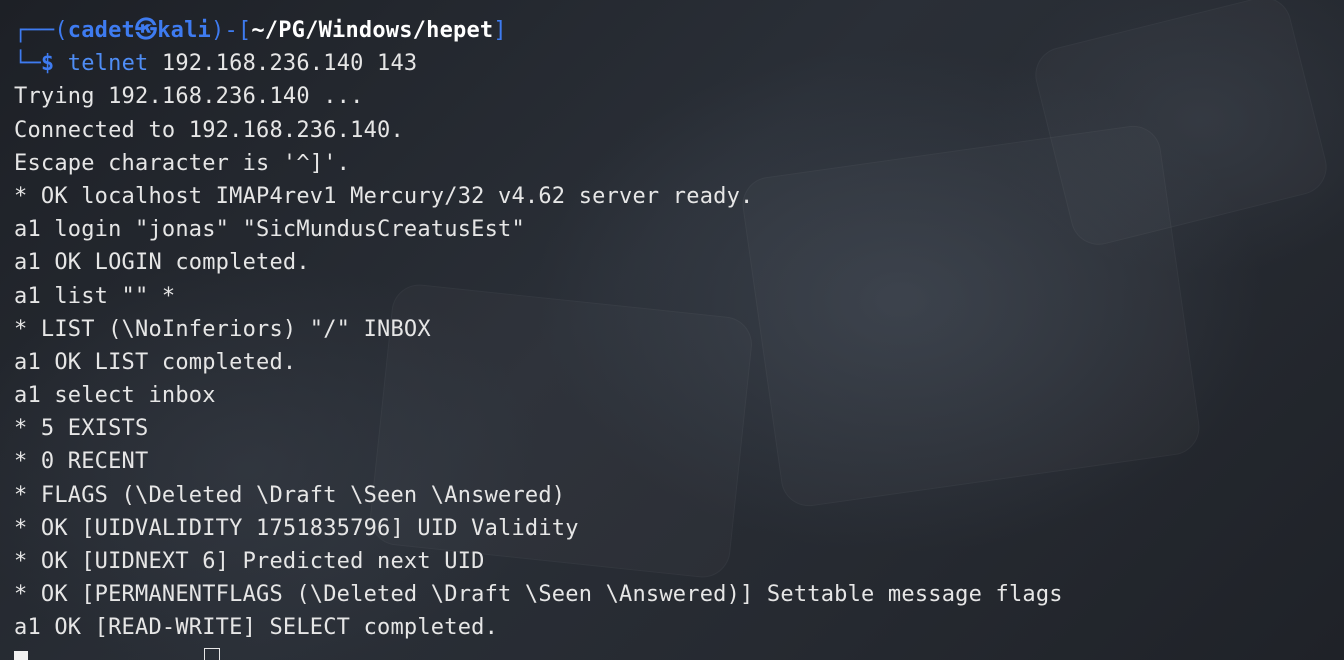 Image resolution: width=1344 pixels, height=660 pixels. What do you see at coordinates (1180, 125) in the screenshot?
I see `wallpaper-shape` at bounding box center [1180, 125].